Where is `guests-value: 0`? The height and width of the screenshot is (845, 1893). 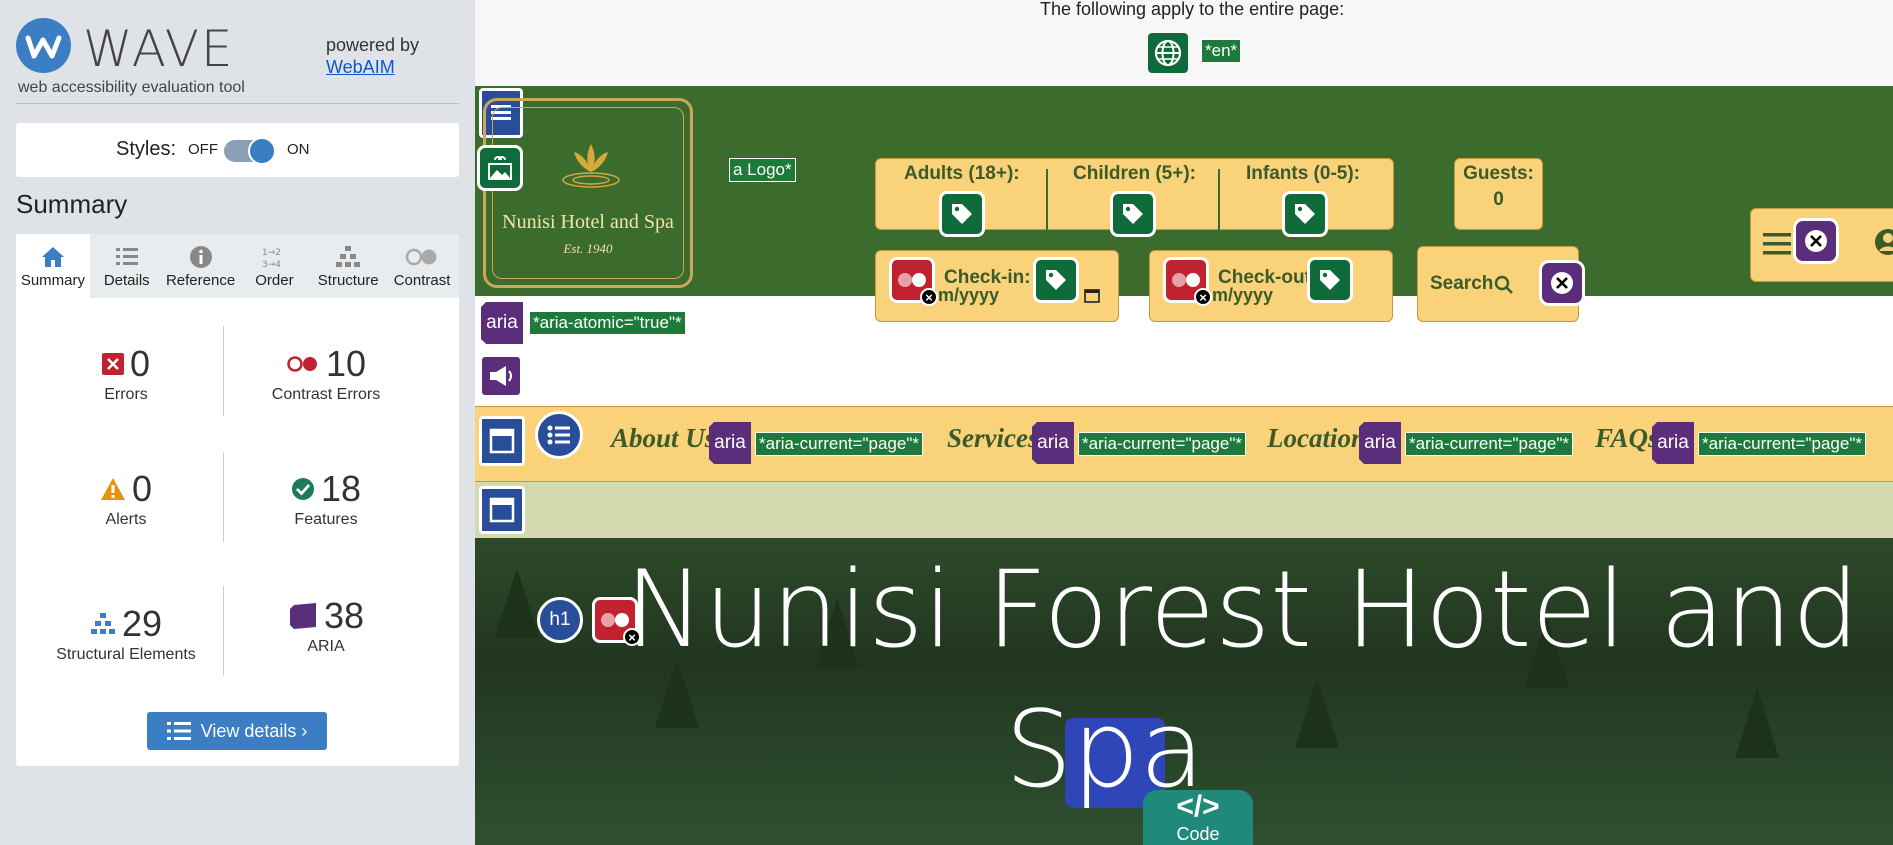 guests-value: 0 is located at coordinates (1498, 199).